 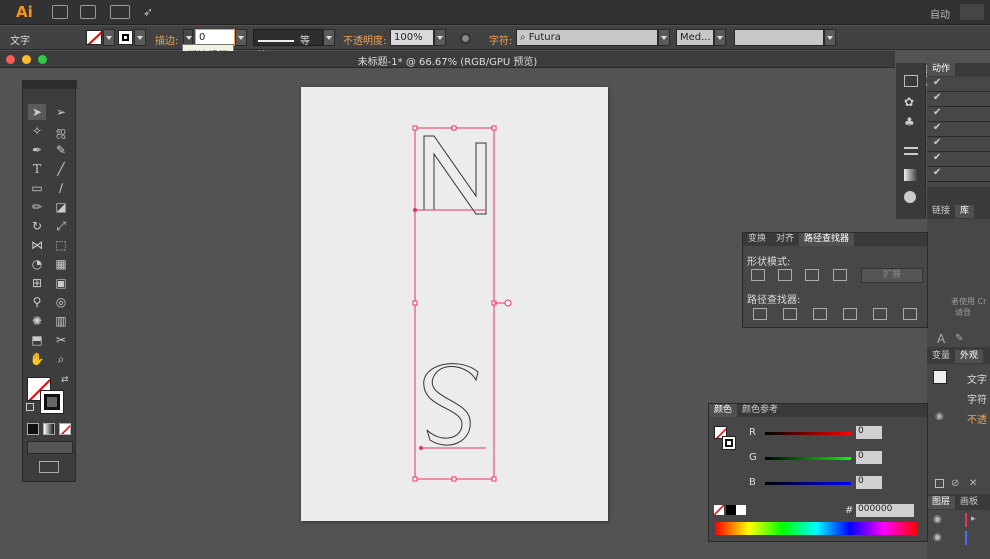 What do you see at coordinates (723, 410) in the screenshot?
I see `tab-color: 颜色` at bounding box center [723, 410].